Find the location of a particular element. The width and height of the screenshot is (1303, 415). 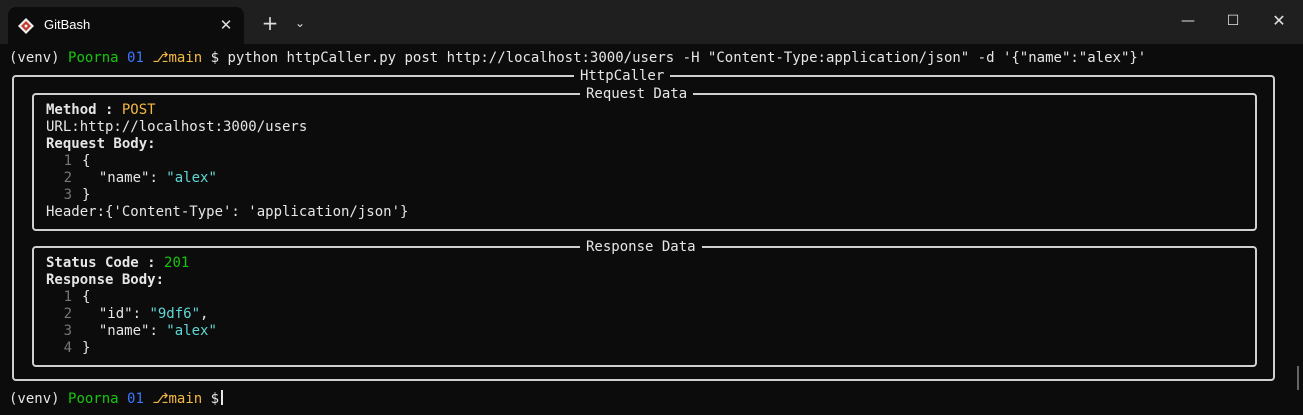

title-bar: GitBash ✕ + ⌄ — ☐ ✕ is located at coordinates (651, 22).